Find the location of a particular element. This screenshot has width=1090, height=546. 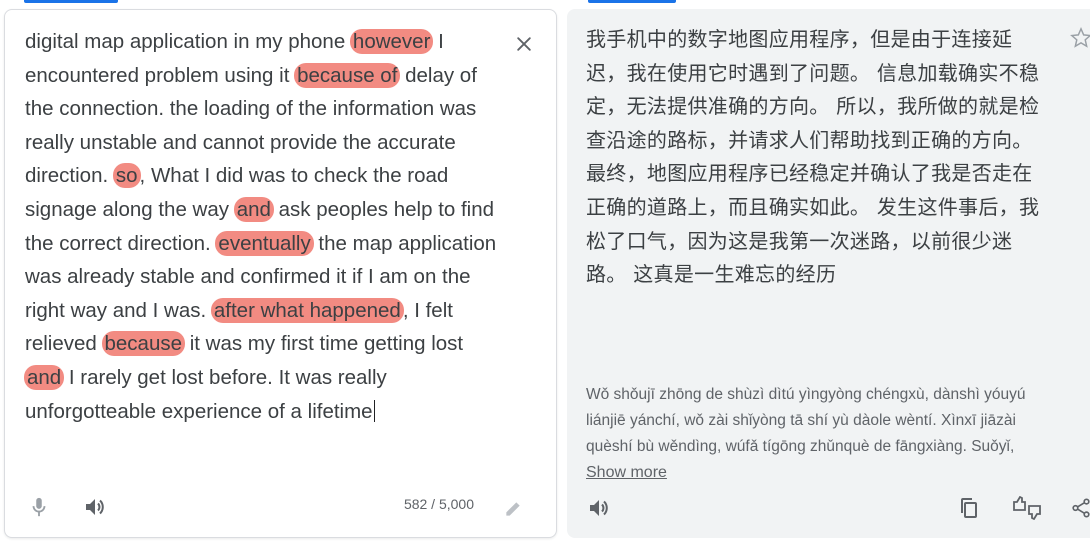

highlighted-word: because is located at coordinates (143, 344).